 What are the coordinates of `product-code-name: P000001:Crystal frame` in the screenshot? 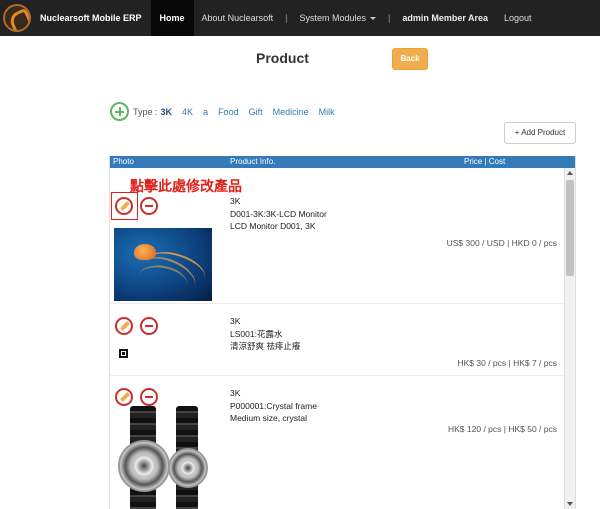 It's located at (273, 405).